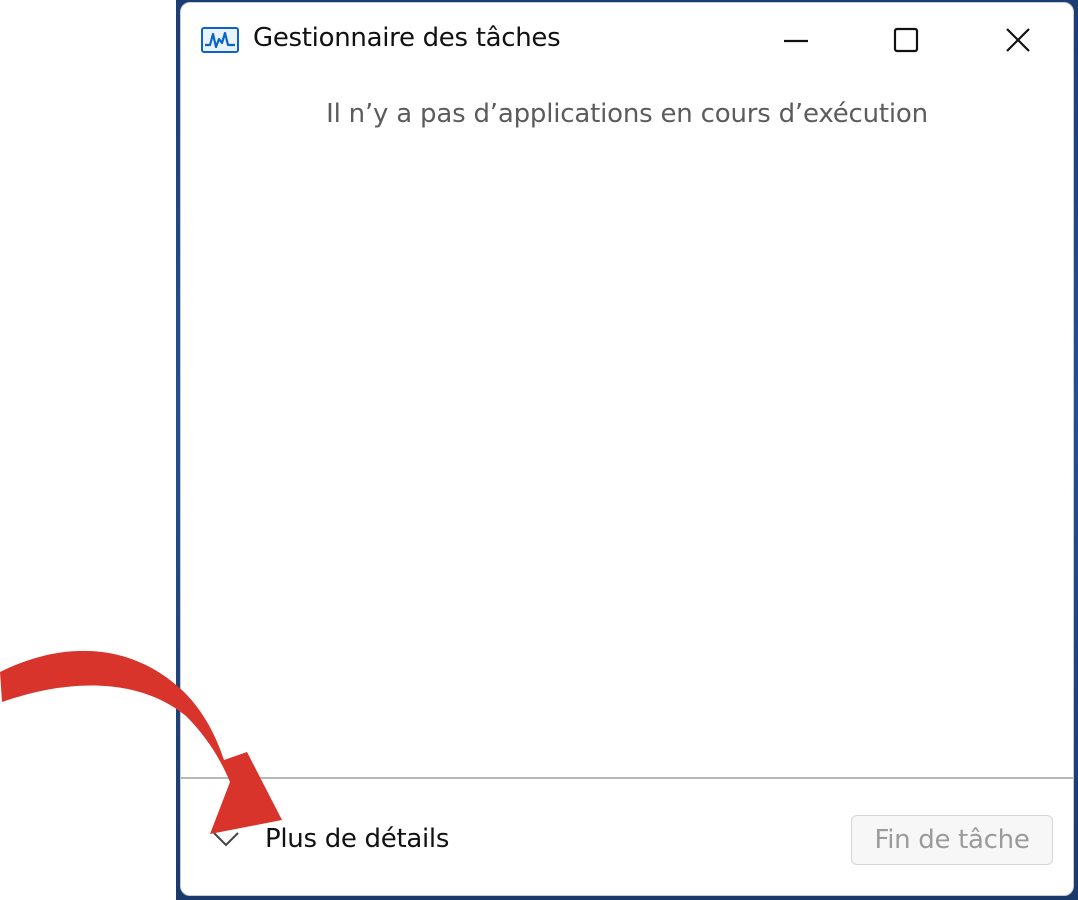  I want to click on minimize-button, so click(796, 40).